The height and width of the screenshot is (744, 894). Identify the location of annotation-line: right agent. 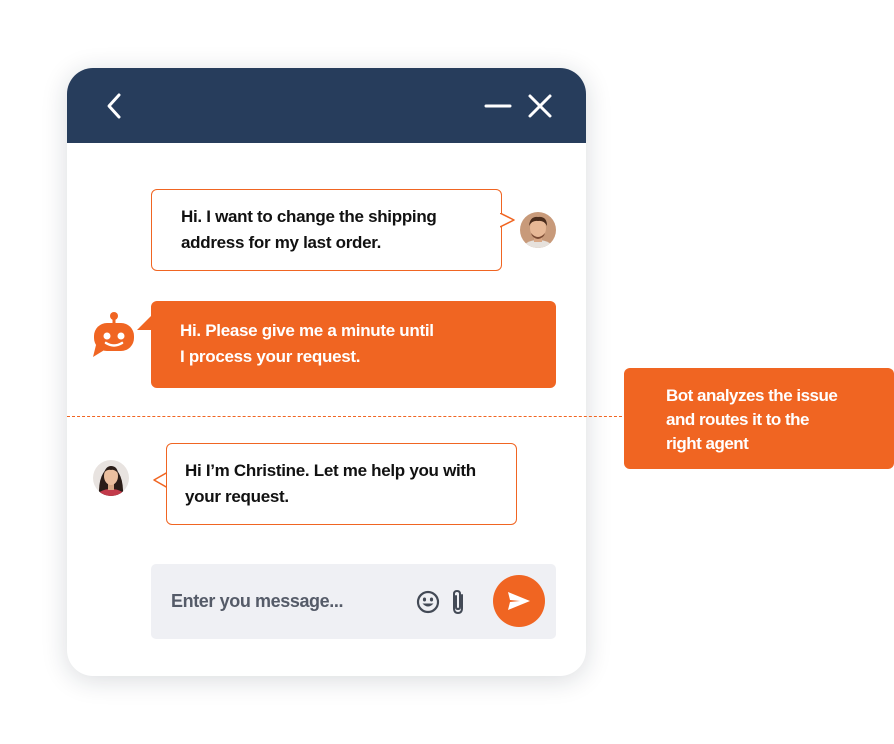
(707, 443).